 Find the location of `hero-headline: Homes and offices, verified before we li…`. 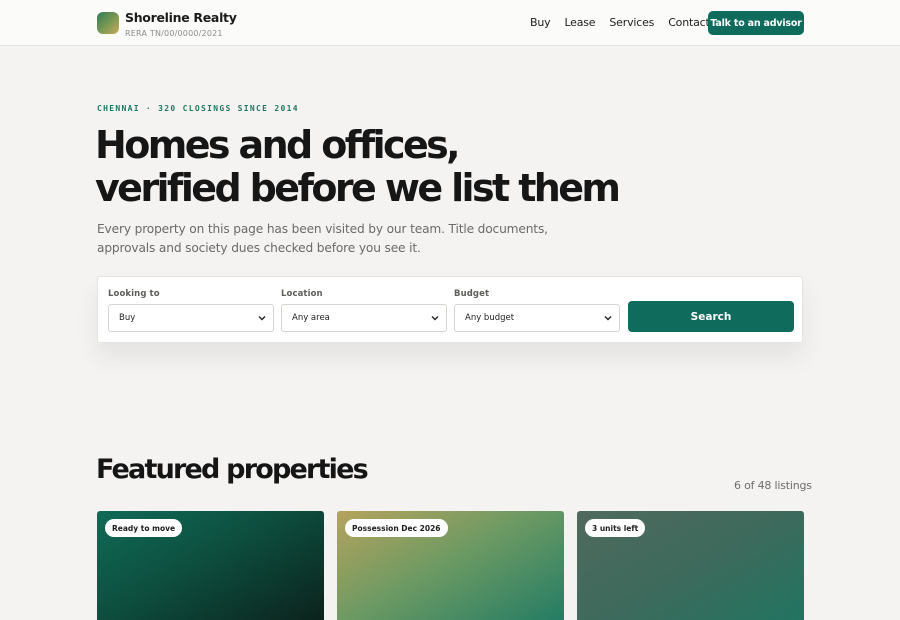

hero-headline: Homes and offices, verified before we li… is located at coordinates (375, 167).